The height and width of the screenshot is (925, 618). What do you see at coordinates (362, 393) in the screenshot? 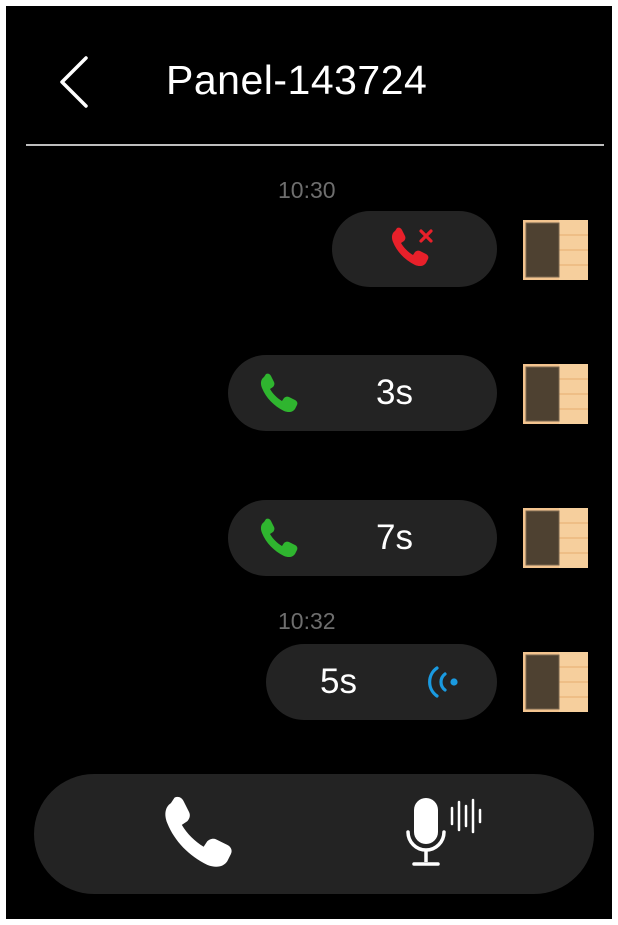
I see `call-bubble: 3s` at bounding box center [362, 393].